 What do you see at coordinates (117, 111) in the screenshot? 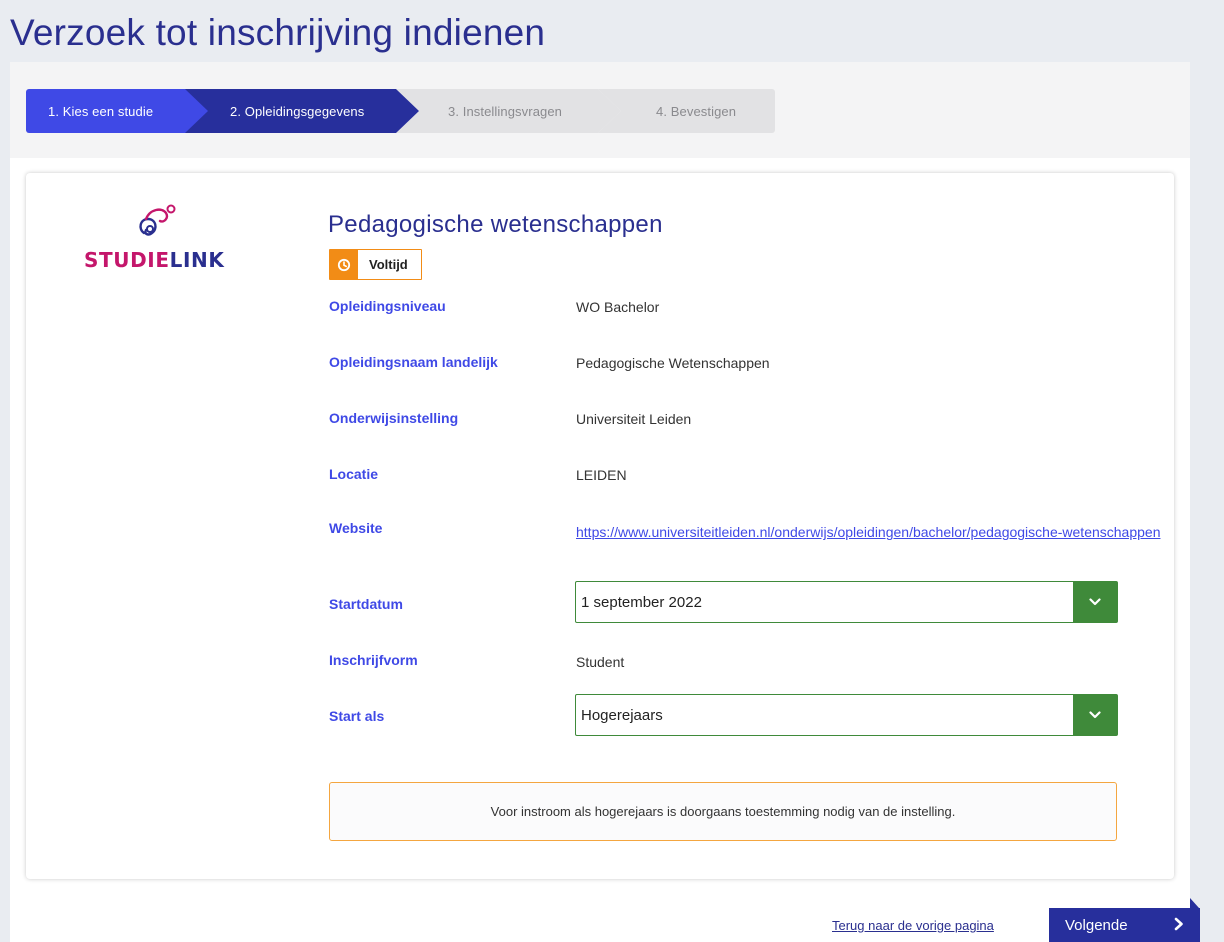
I see `step-kies-een-studie: 1. Kies een studie` at bounding box center [117, 111].